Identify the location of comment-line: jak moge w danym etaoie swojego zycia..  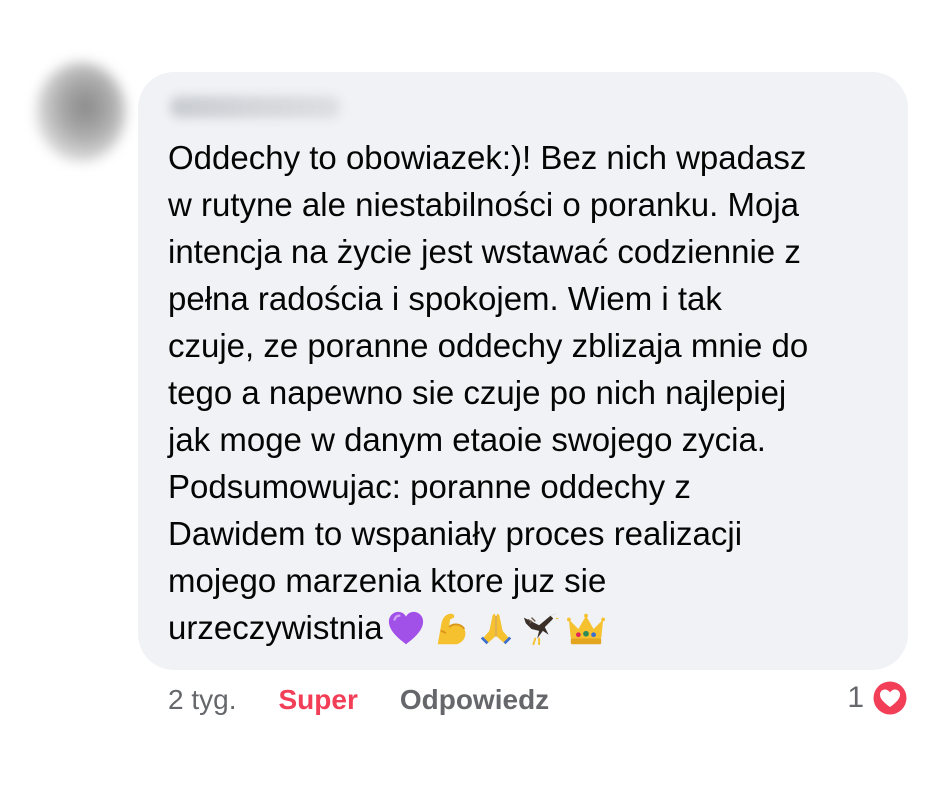
(467, 439).